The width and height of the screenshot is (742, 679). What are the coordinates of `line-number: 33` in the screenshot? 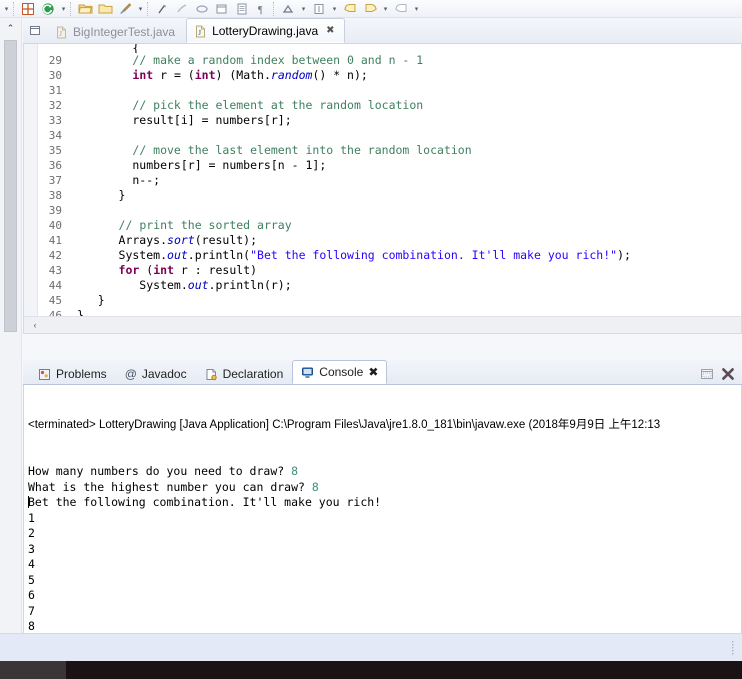 It's located at (55, 120).